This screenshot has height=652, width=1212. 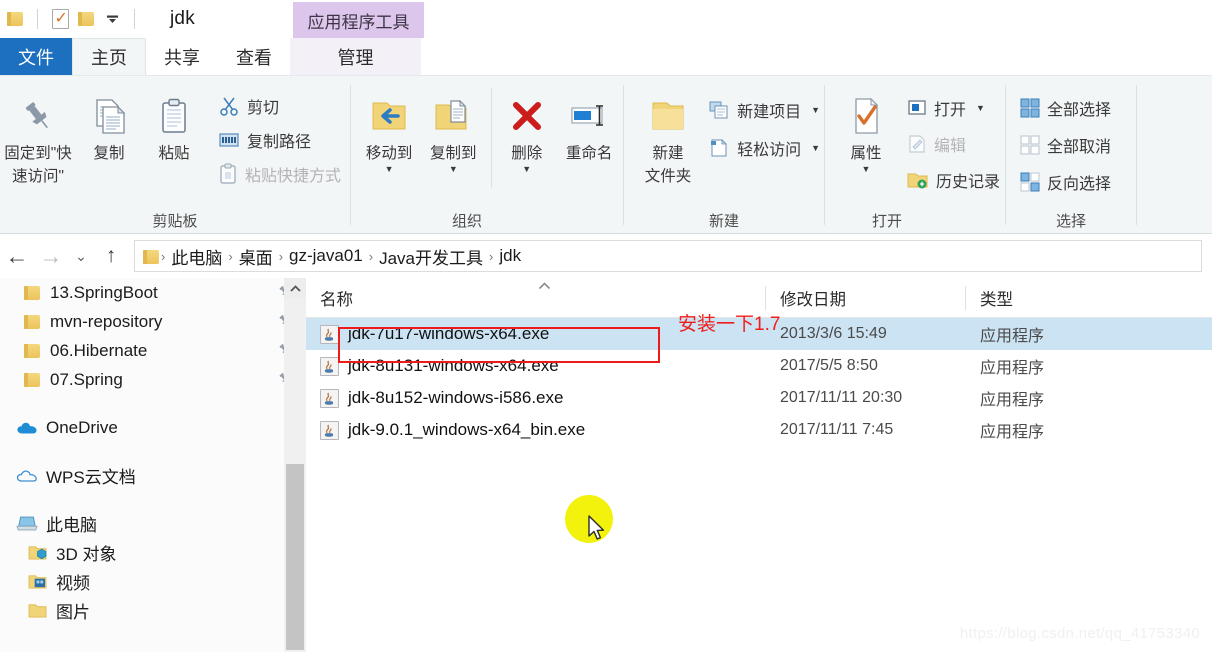 I want to click on ribbon-group-open: 属性 ▼ 打开 ▼ 编辑 历史记录 打开, so click(x=915, y=155).